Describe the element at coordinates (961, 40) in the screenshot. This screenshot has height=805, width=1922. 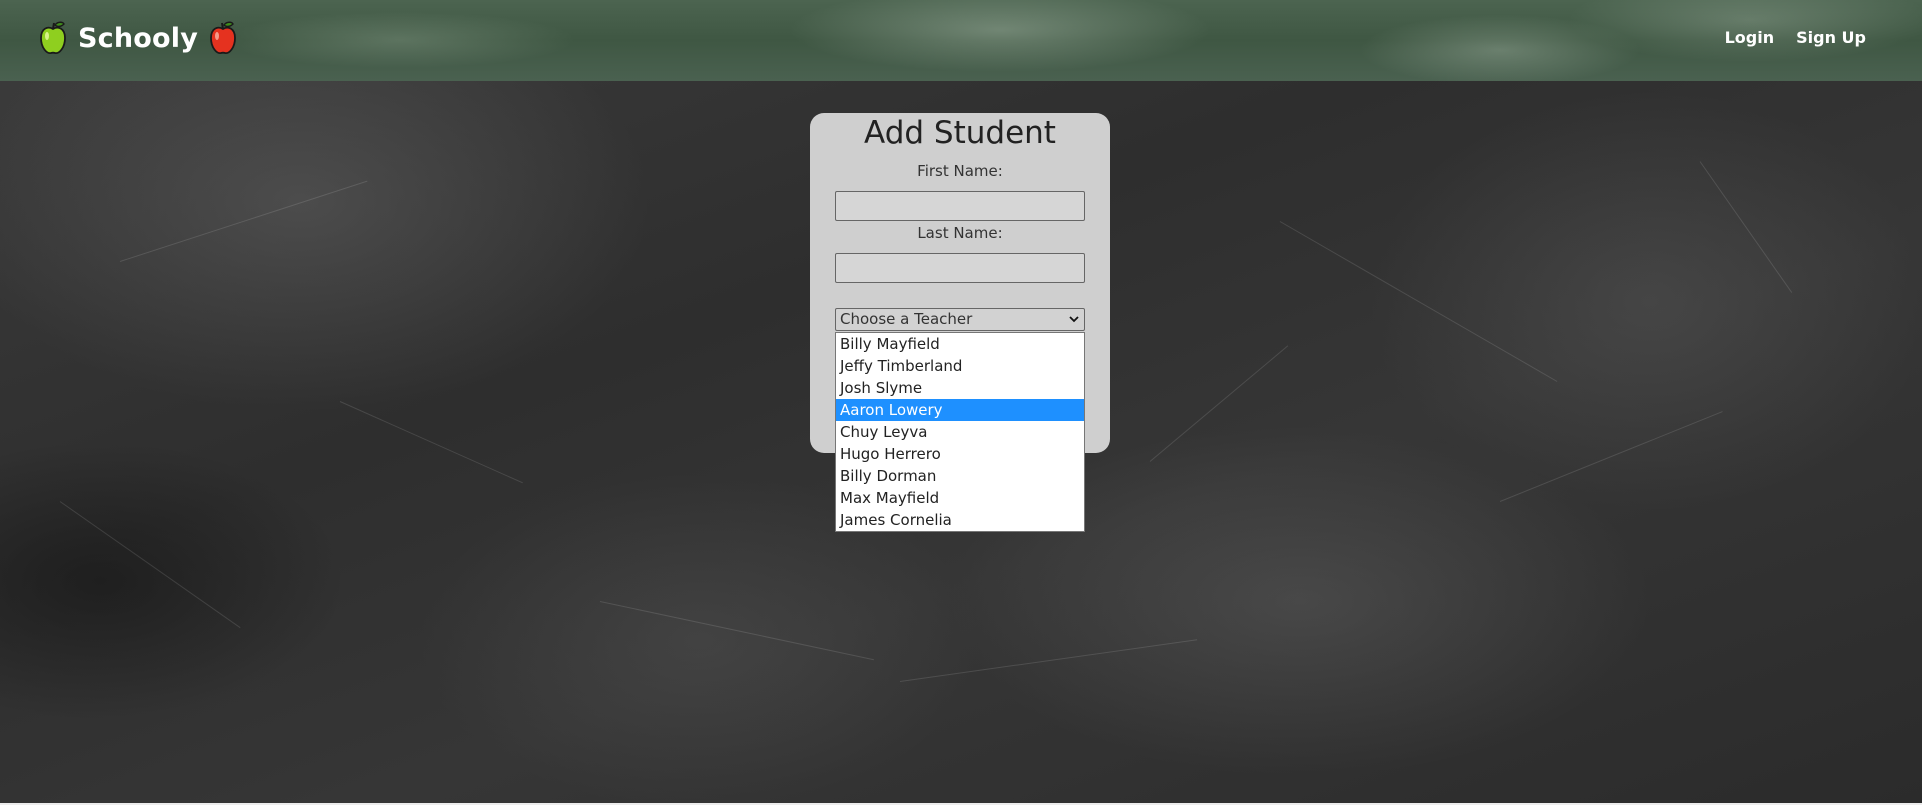
I see `navbar: Schooly Login Sign Up` at that location.